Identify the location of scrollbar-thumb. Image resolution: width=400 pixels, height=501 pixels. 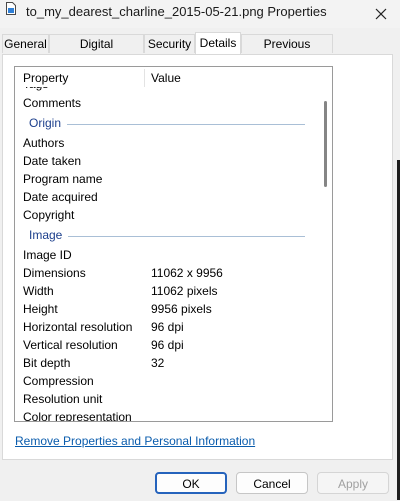
(325, 144).